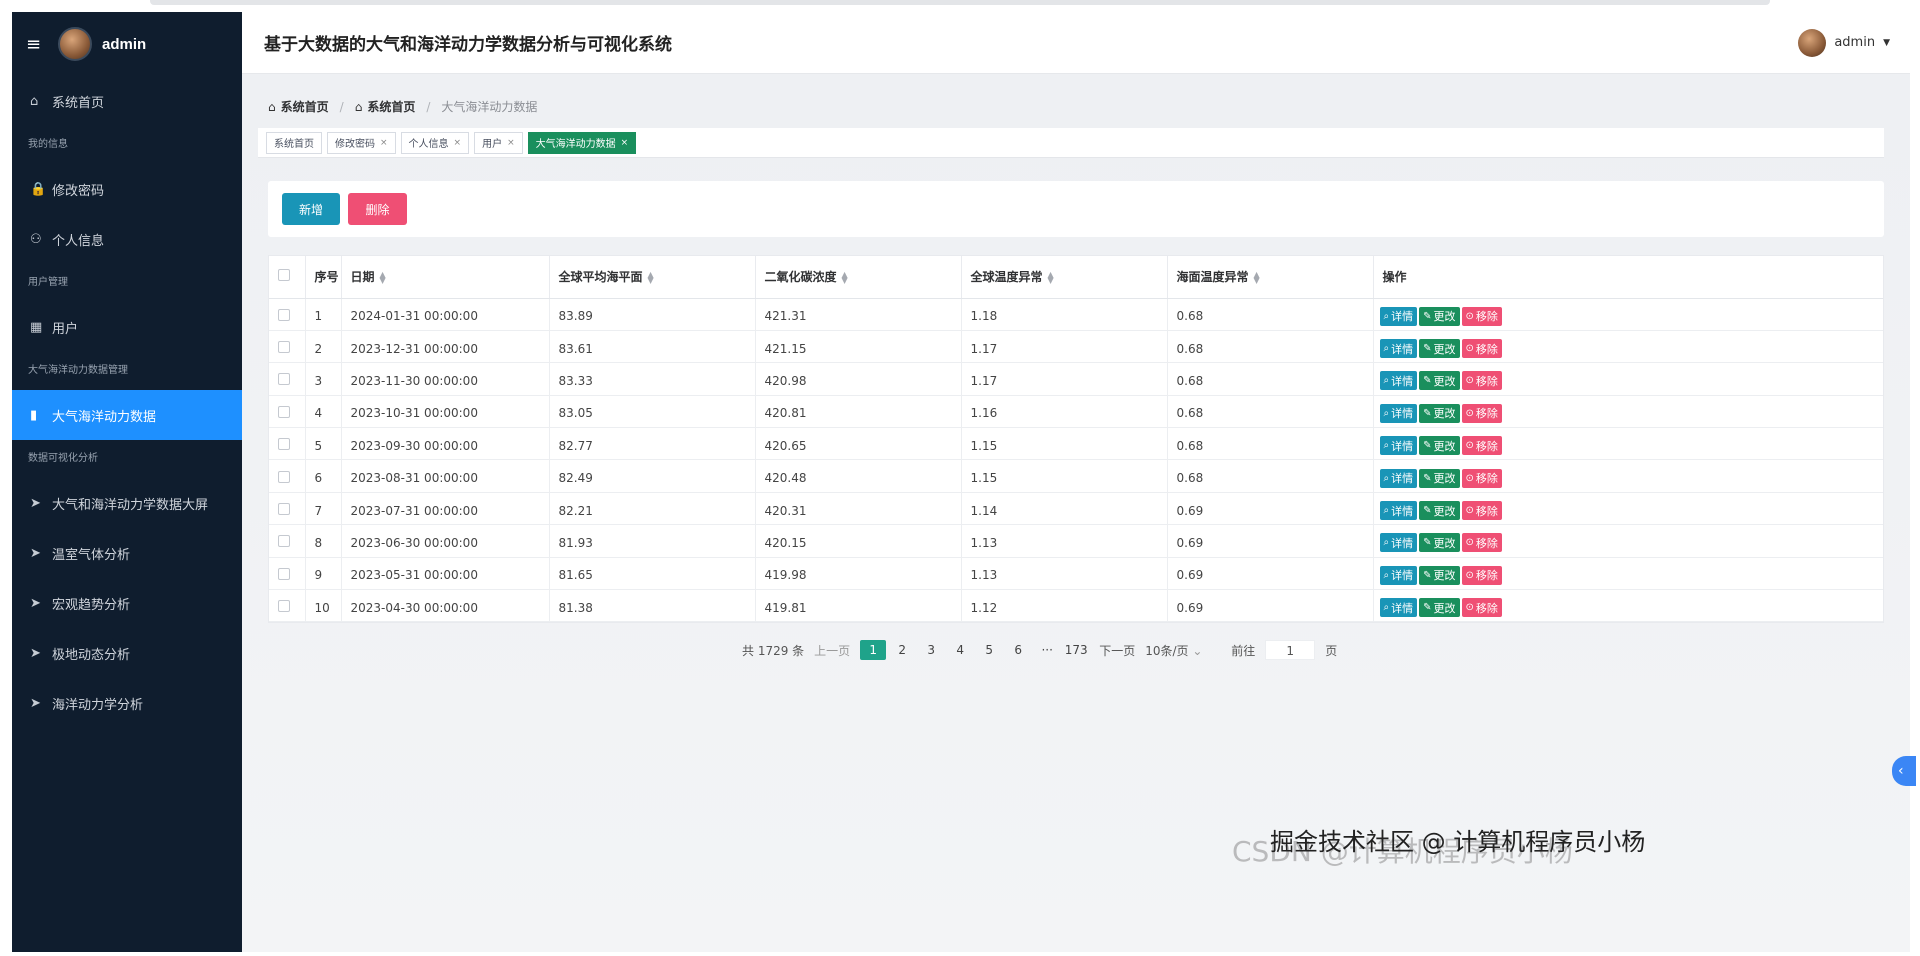 The width and height of the screenshot is (1920, 956). What do you see at coordinates (445, 277) in the screenshot?
I see `col-date: 日期 ▲ ▼` at bounding box center [445, 277].